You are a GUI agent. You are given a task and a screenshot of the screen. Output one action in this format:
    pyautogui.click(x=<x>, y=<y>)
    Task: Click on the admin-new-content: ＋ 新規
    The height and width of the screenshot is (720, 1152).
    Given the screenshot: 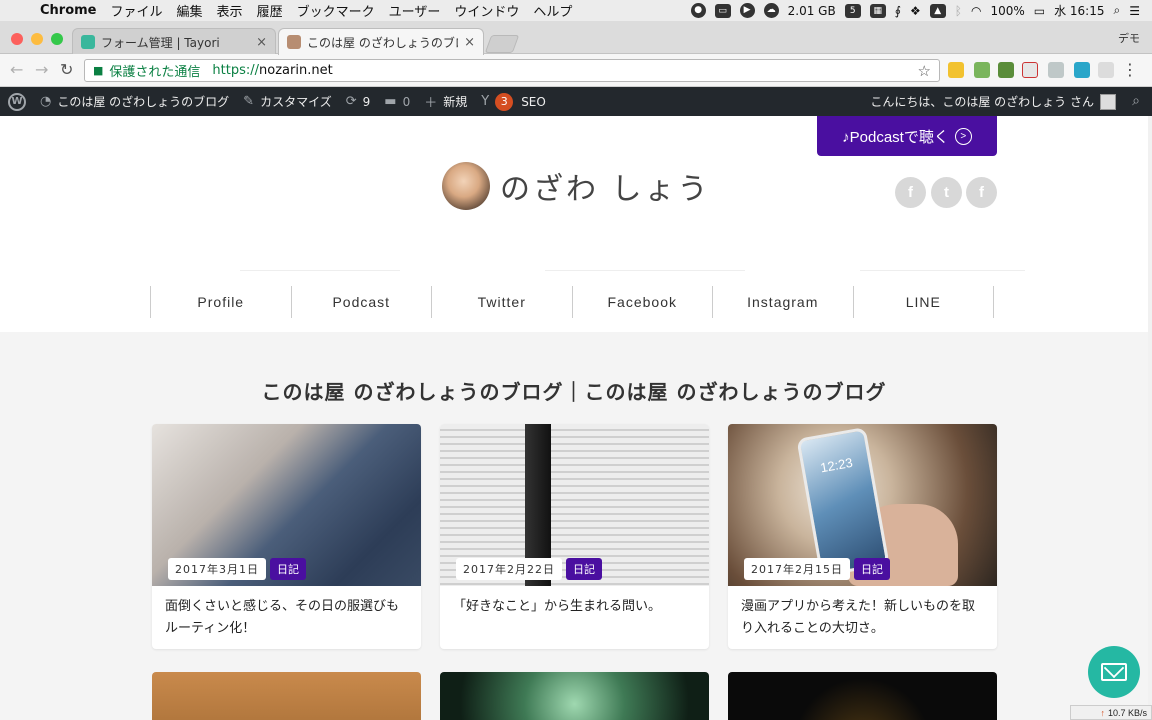 What is the action you would take?
    pyautogui.click(x=445, y=101)
    